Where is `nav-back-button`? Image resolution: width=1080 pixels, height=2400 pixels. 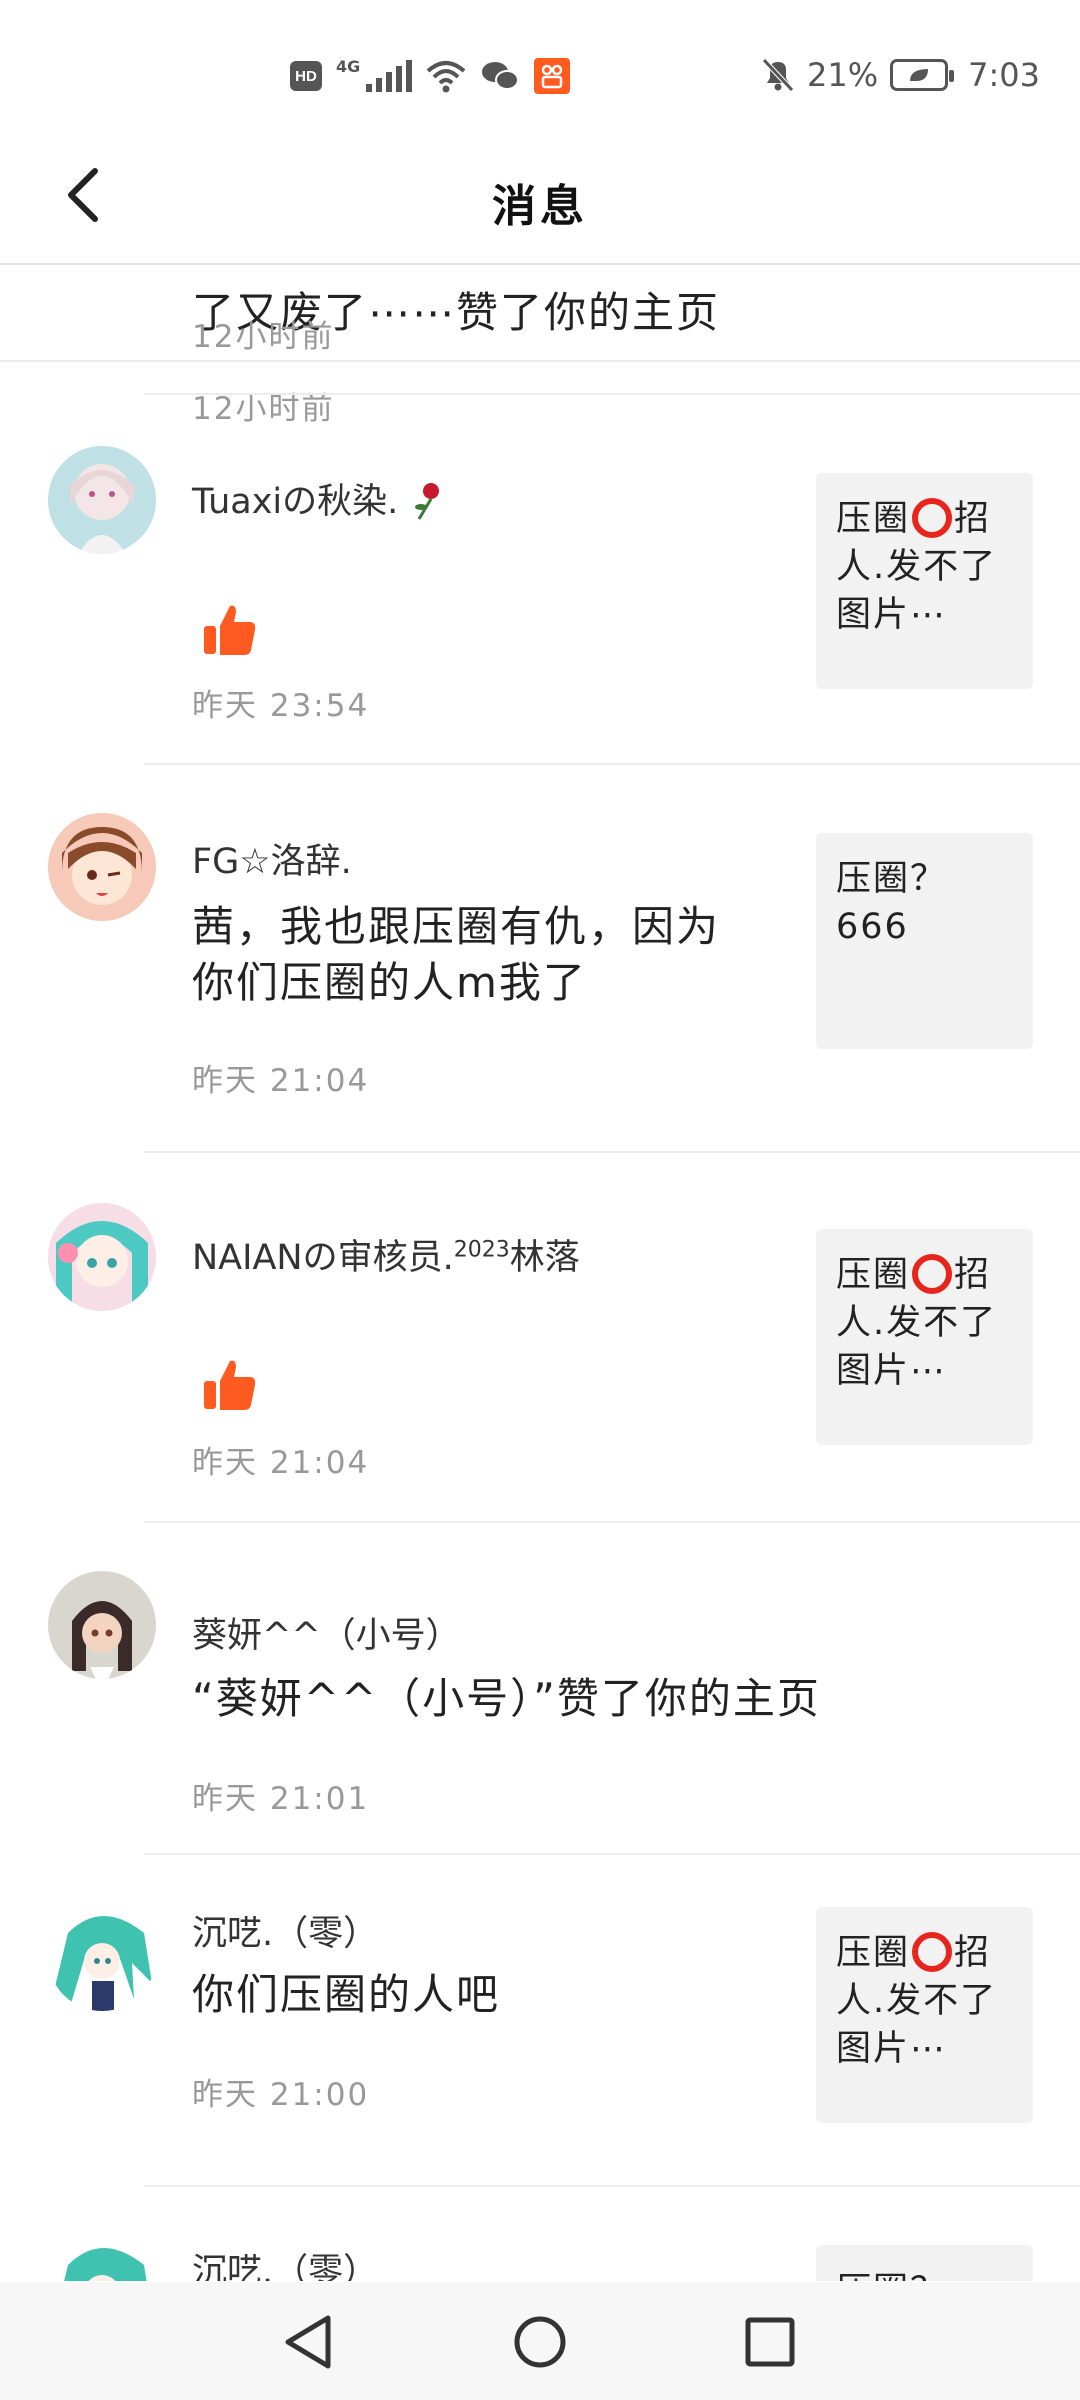
nav-back-button is located at coordinates (308, 2342).